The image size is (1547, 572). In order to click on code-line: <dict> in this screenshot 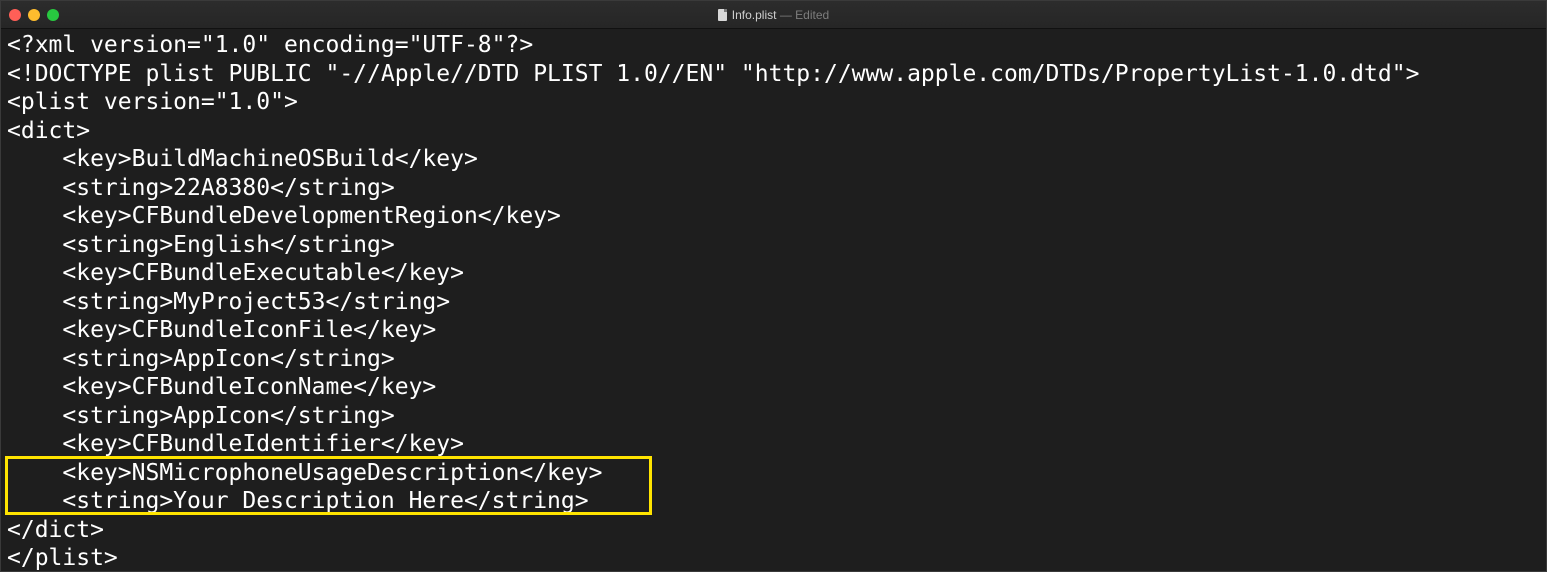, I will do `click(774, 131)`.